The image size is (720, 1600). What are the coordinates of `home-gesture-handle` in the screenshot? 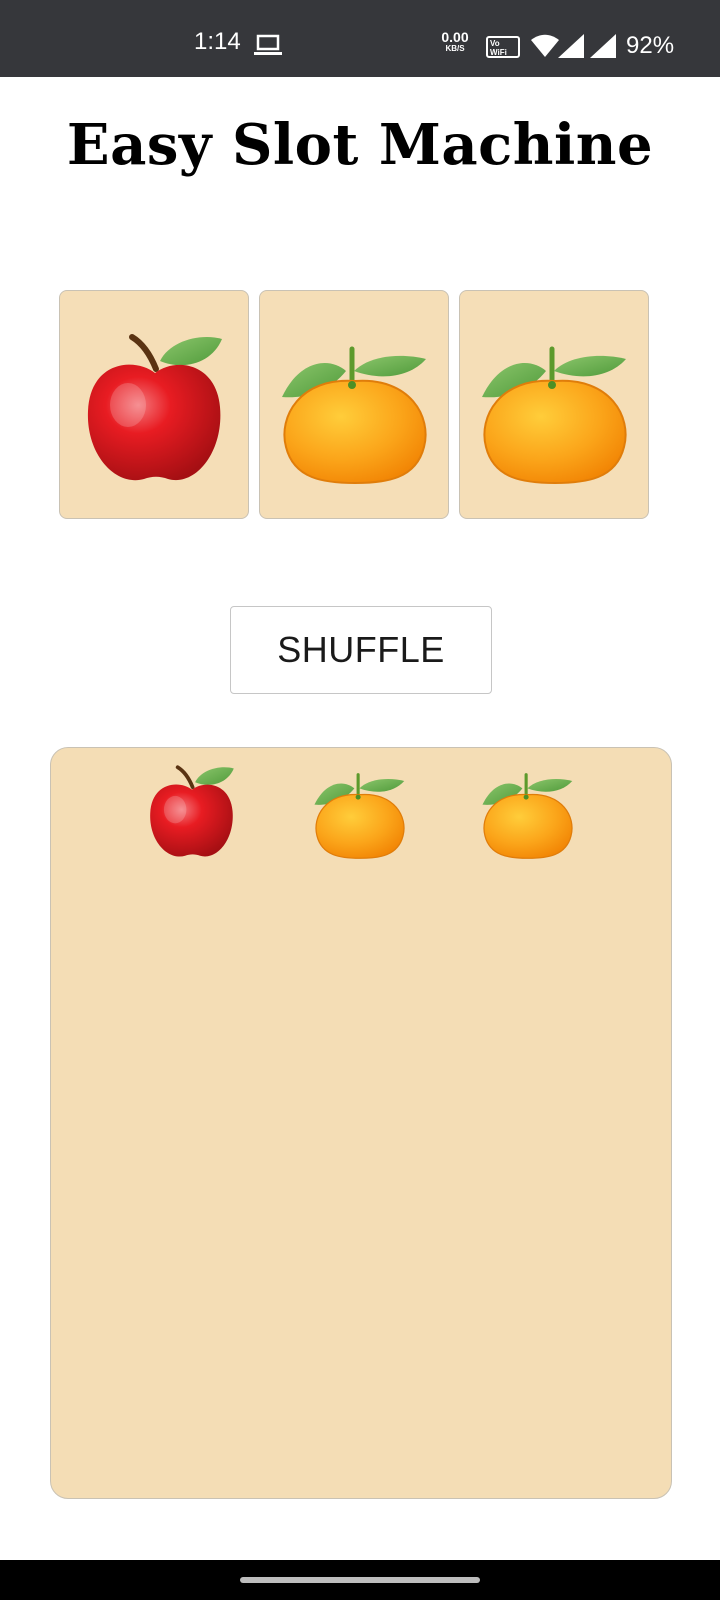 It's located at (360, 1580).